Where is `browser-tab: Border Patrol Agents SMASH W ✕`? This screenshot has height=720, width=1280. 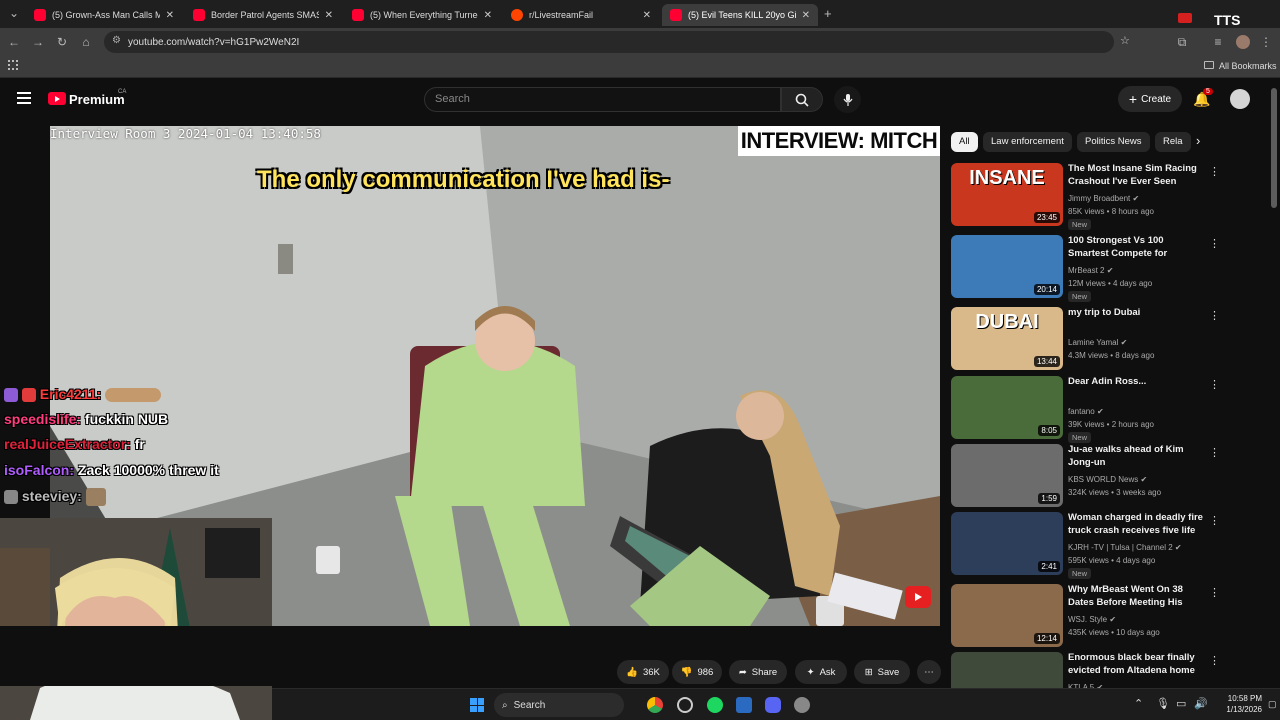 browser-tab: Border Patrol Agents SMASH W ✕ is located at coordinates (263, 15).